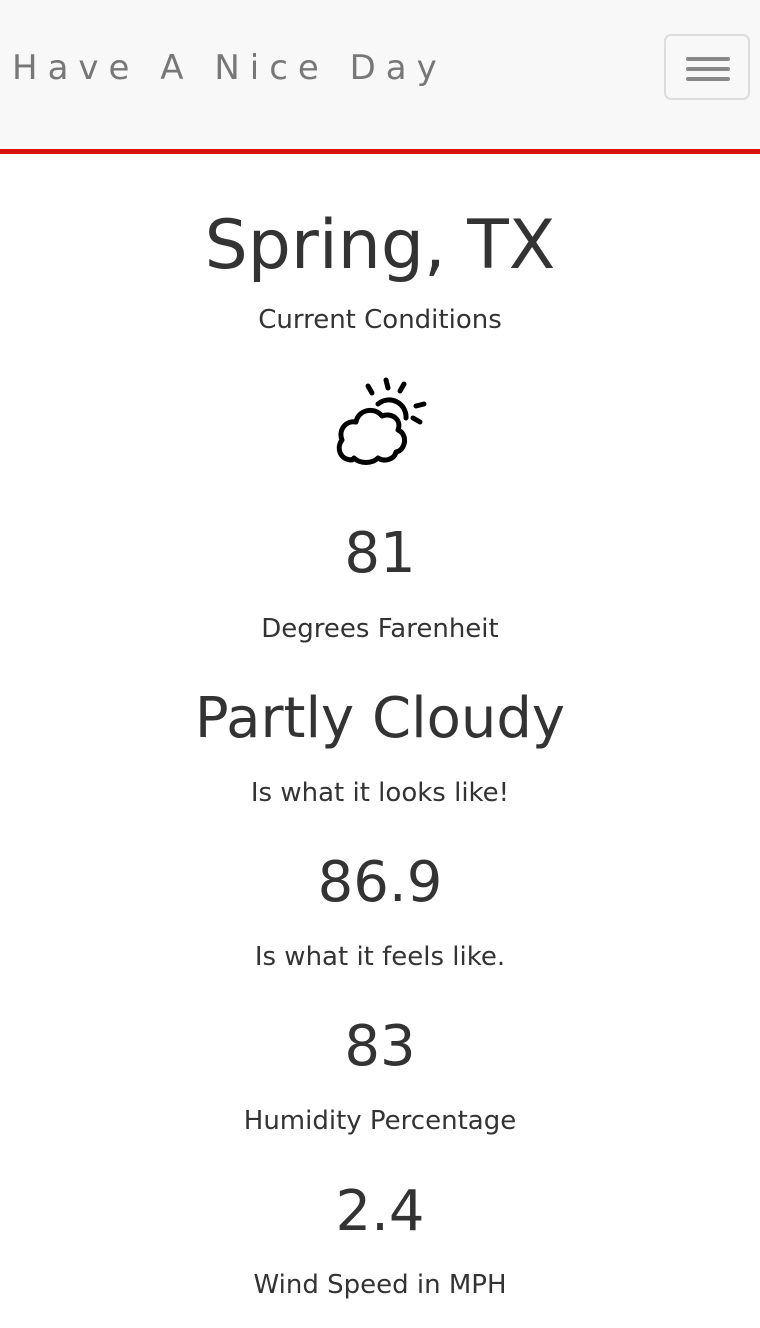 This screenshot has width=760, height=1328. I want to click on humidity-value: 83, so click(380, 1046).